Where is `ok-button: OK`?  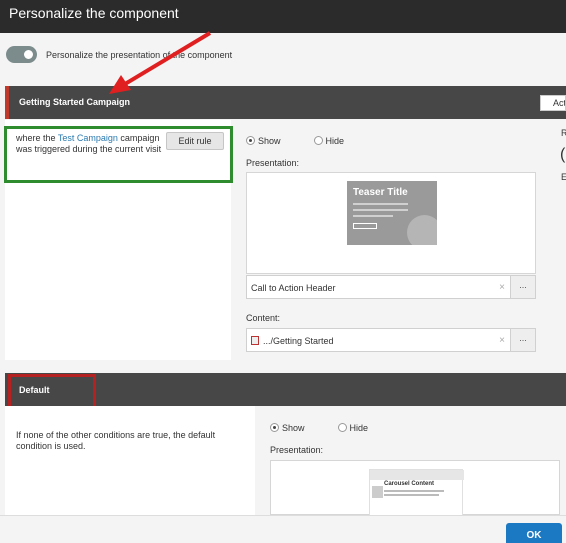
ok-button: OK is located at coordinates (534, 533).